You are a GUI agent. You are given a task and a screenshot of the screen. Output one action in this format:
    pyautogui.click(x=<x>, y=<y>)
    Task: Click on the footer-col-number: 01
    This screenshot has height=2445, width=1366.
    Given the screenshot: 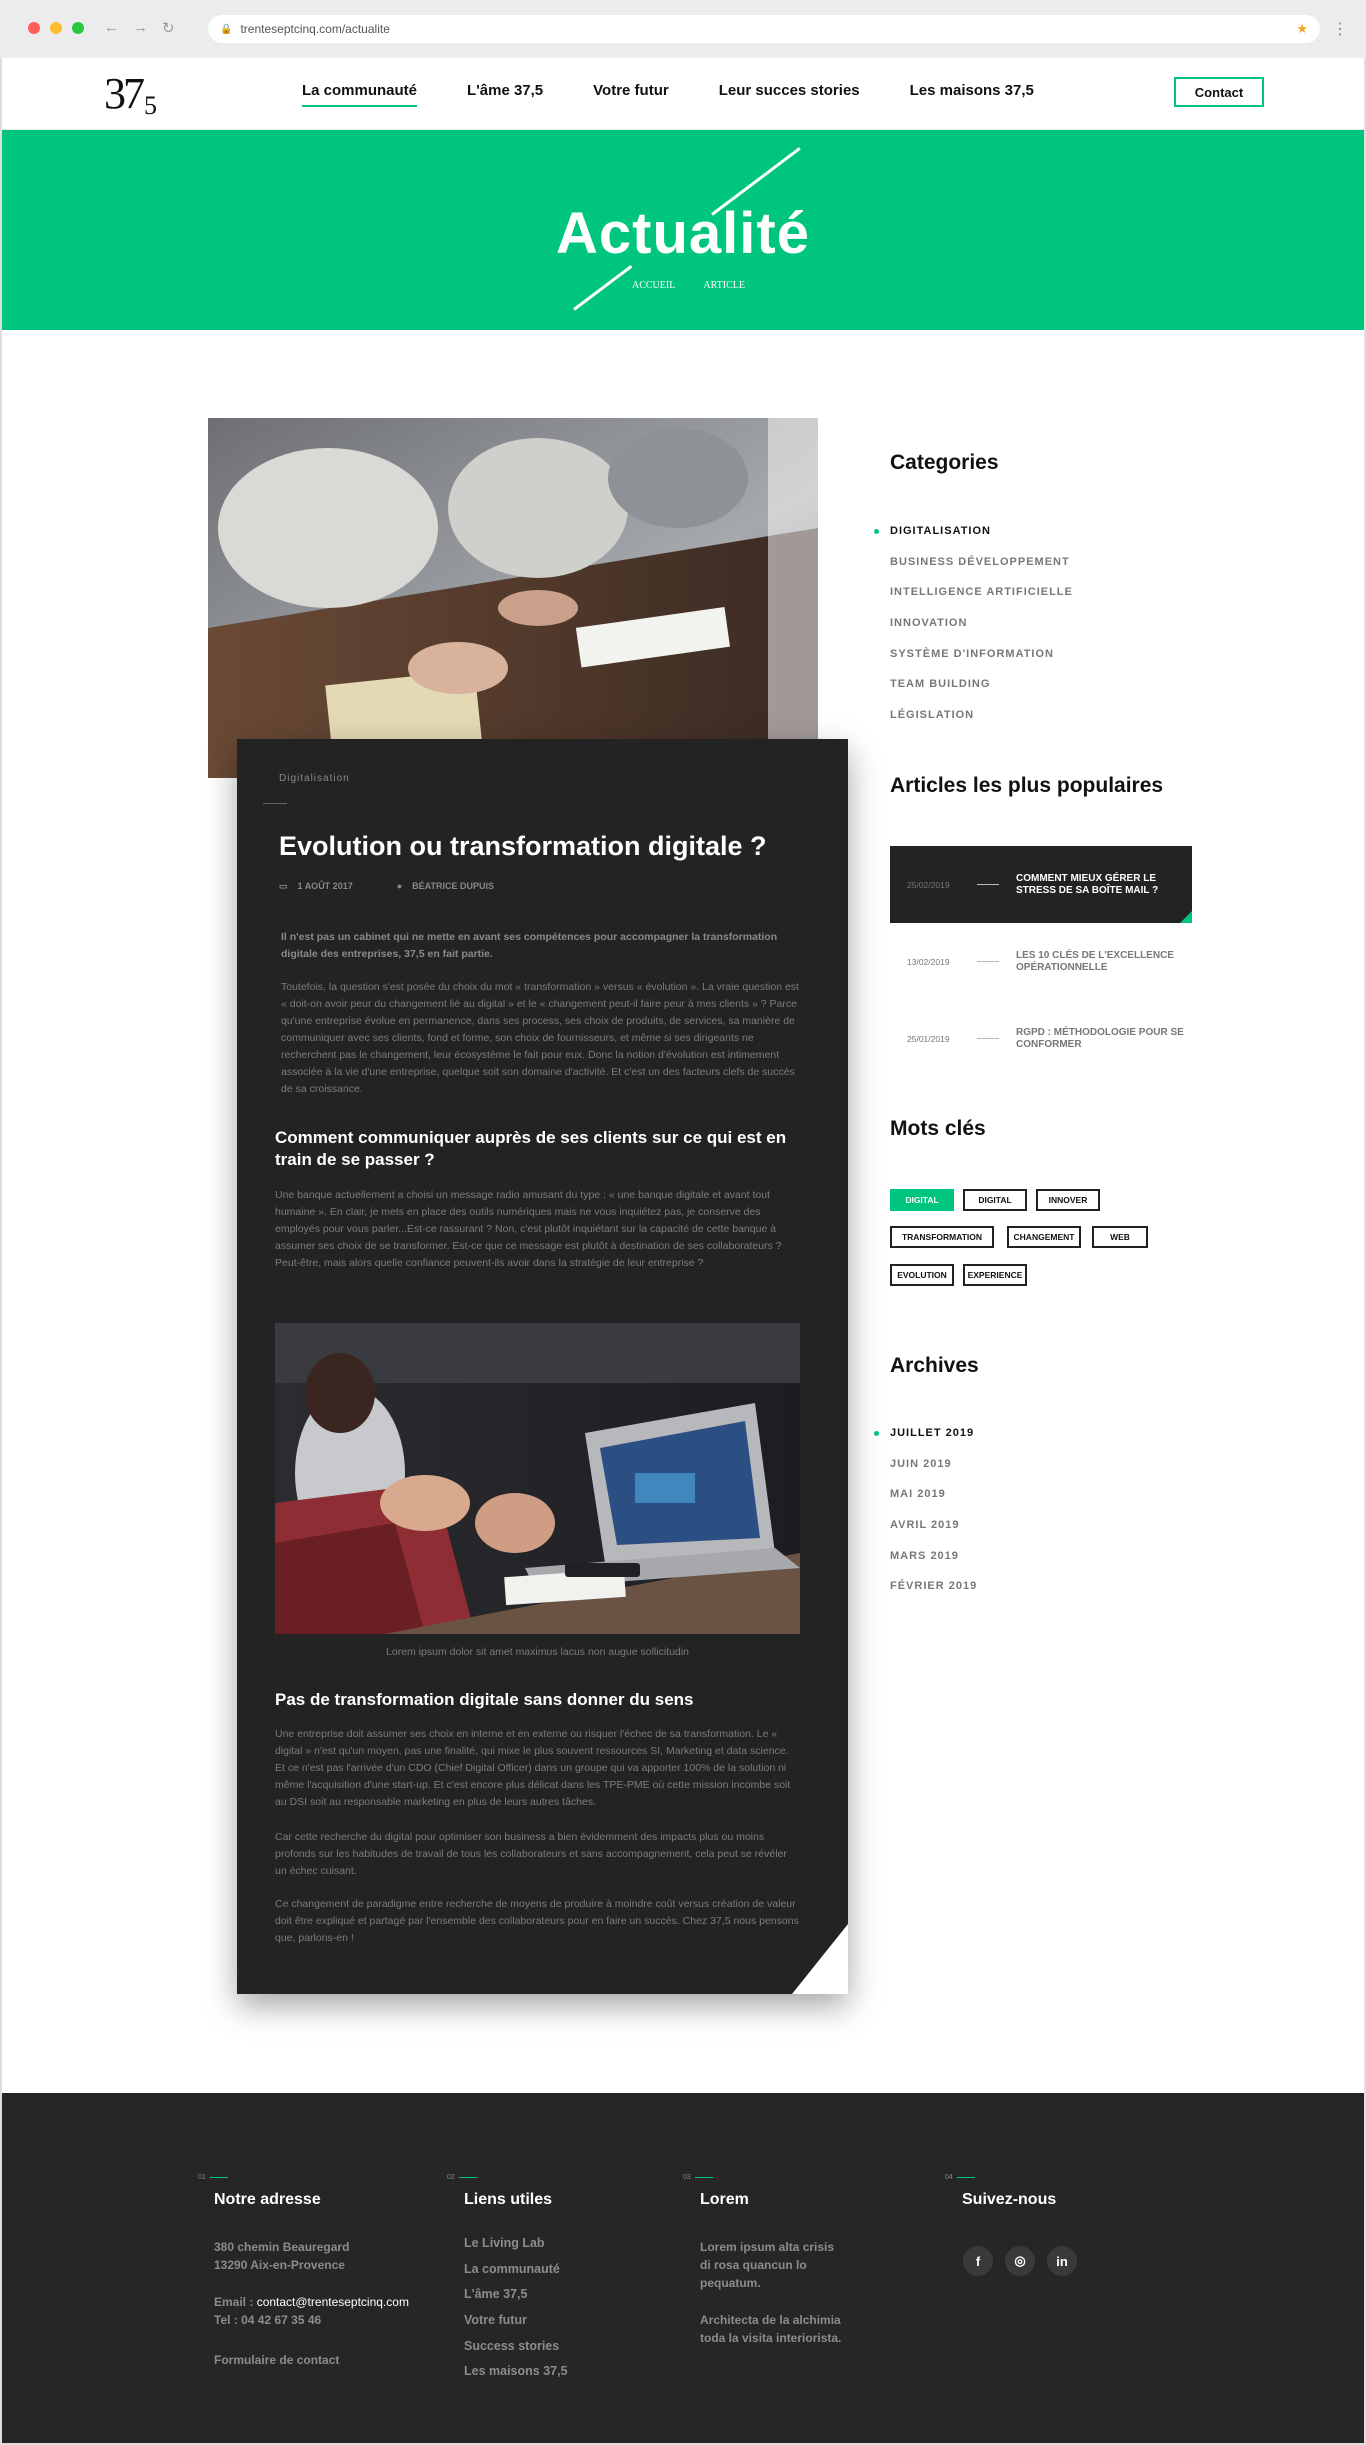 What is the action you would take?
    pyautogui.click(x=213, y=2177)
    